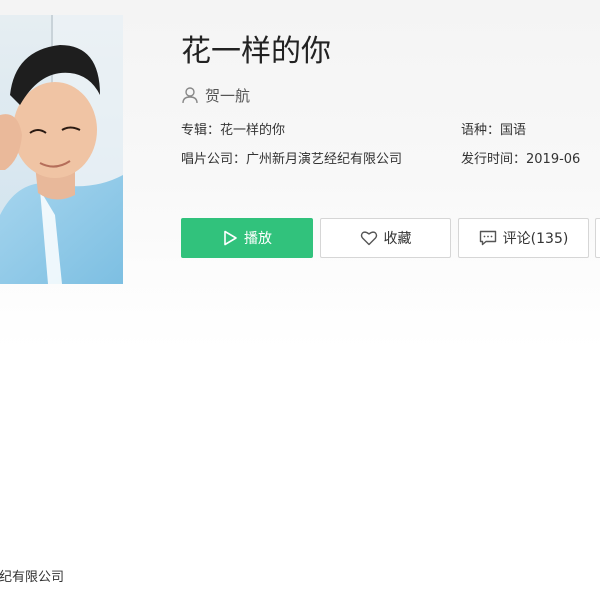 The height and width of the screenshot is (600, 600). Describe the element at coordinates (513, 130) in the screenshot. I see `language-value: 国语` at that location.